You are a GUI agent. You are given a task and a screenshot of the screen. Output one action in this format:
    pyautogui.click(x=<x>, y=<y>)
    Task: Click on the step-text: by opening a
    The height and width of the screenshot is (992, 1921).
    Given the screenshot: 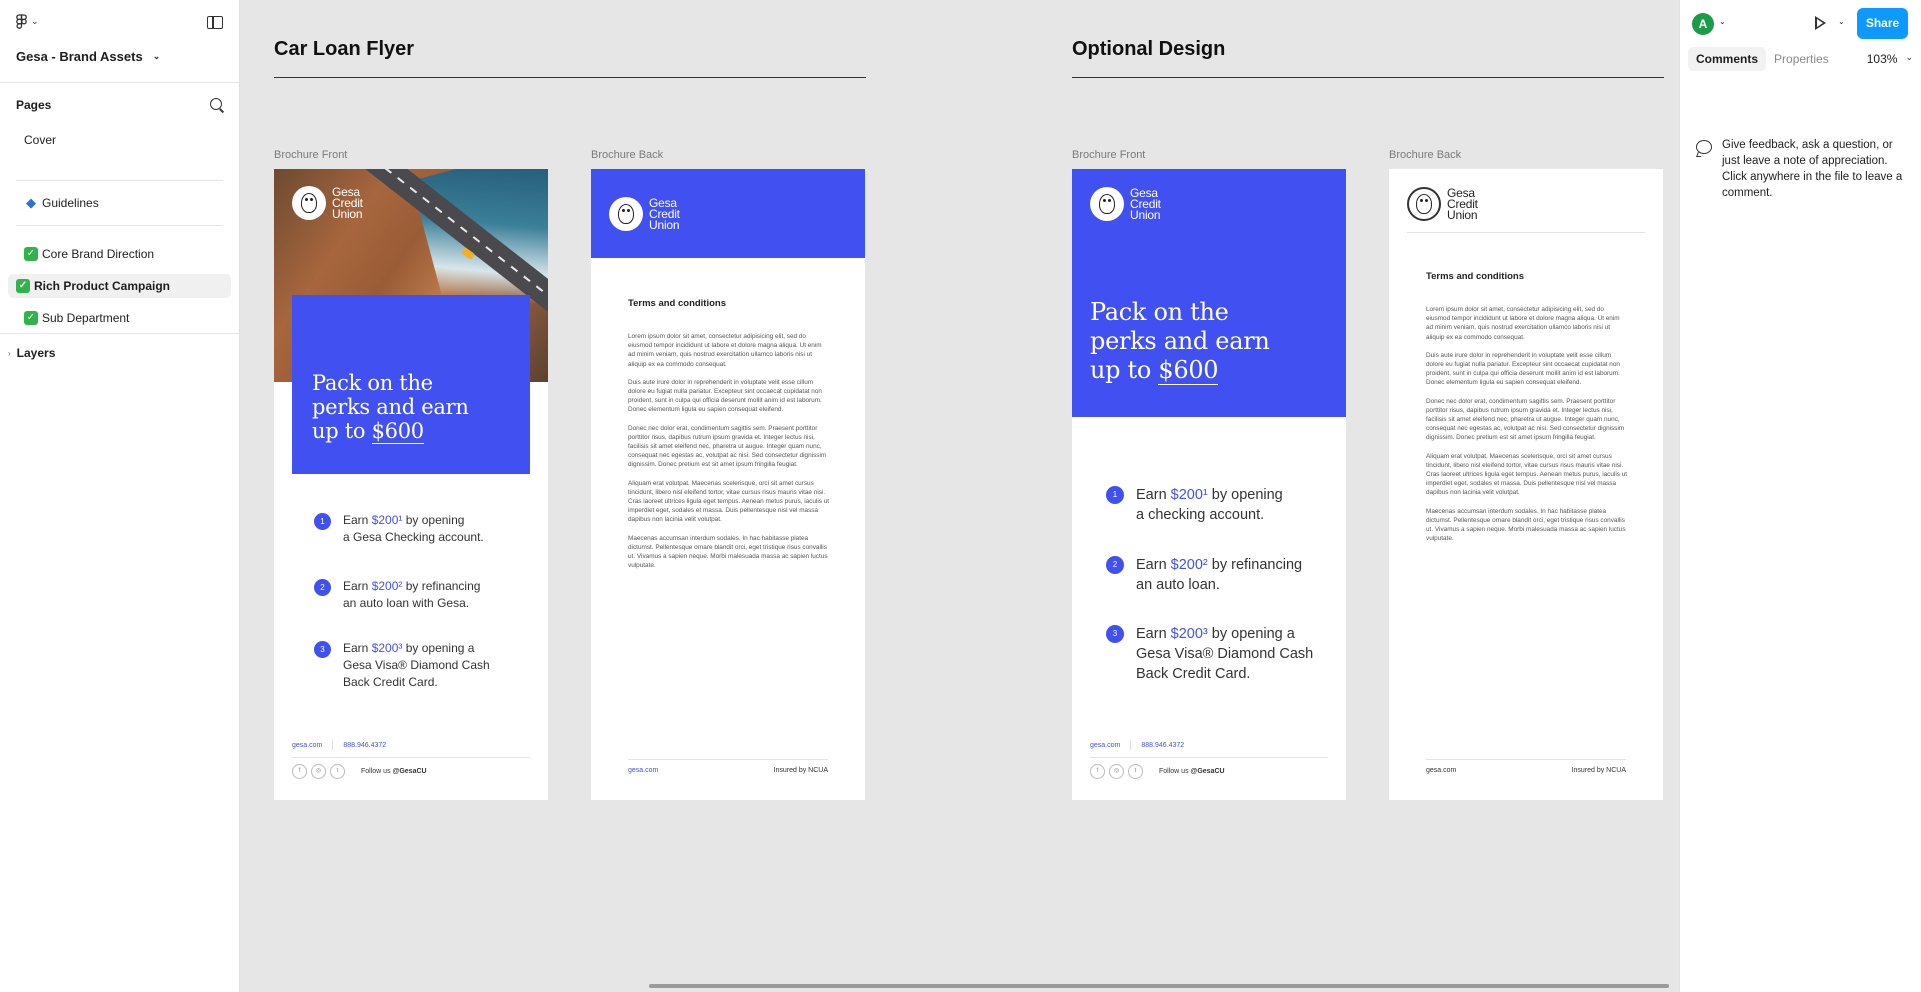 What is the action you would take?
    pyautogui.click(x=1251, y=634)
    